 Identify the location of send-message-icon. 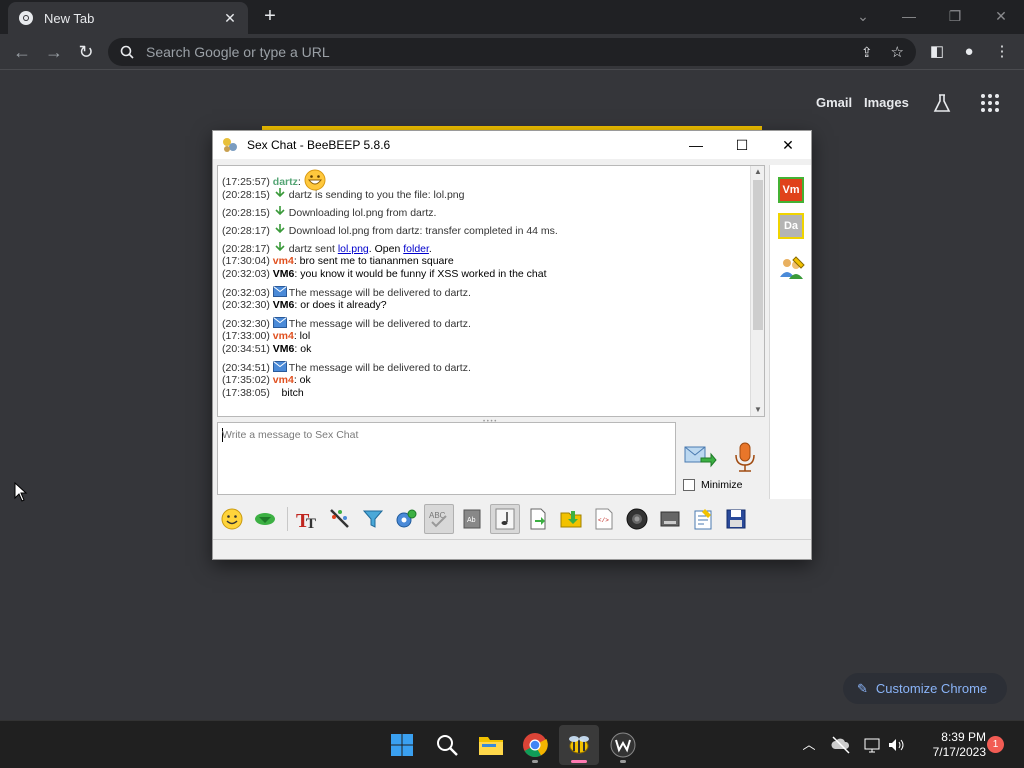
(700, 456).